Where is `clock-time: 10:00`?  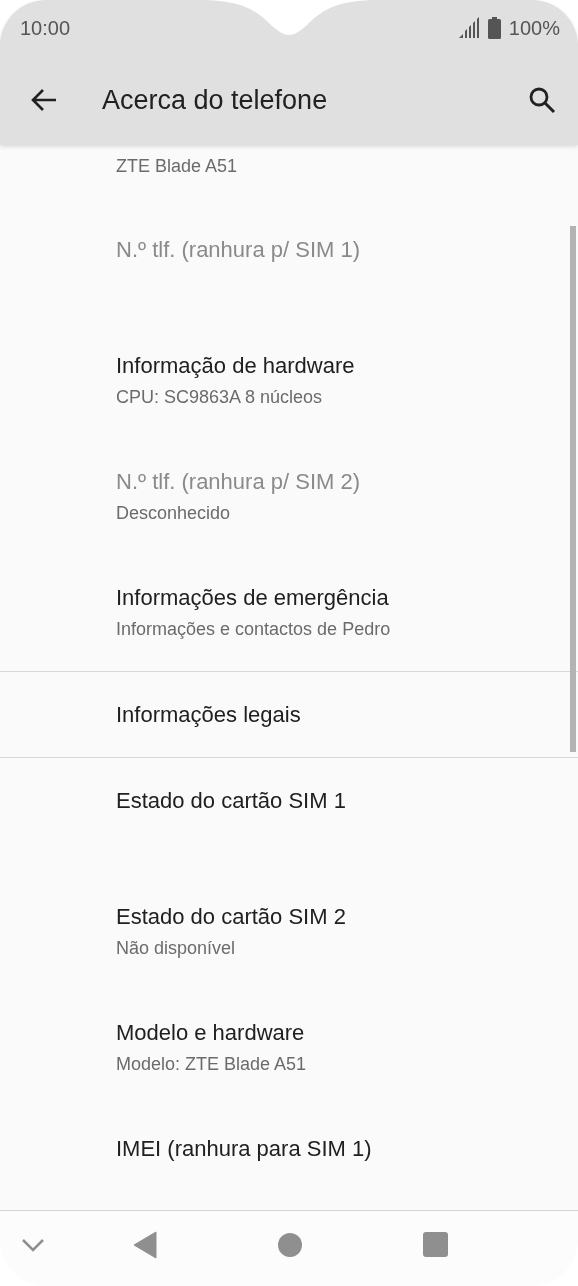 clock-time: 10:00 is located at coordinates (45, 28).